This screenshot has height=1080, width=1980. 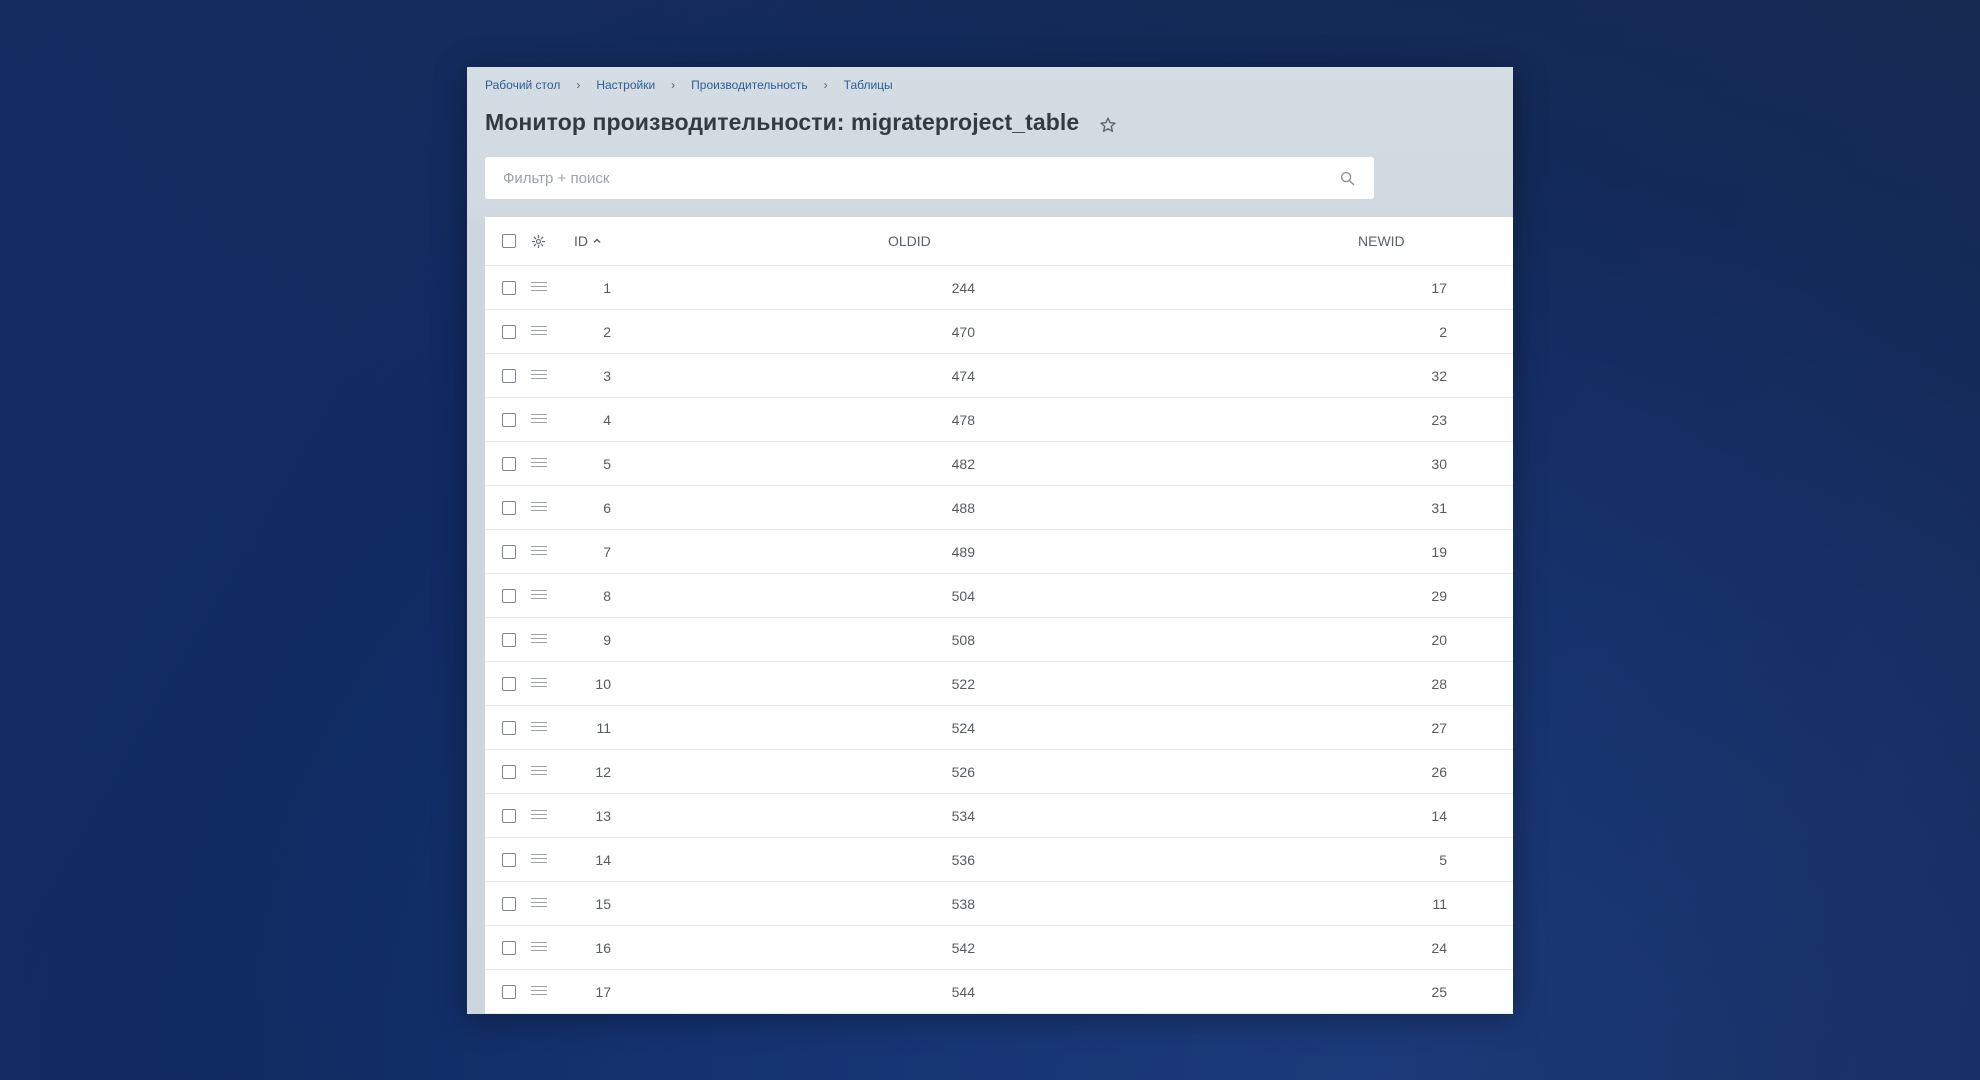 I want to click on table-row: 2 470 2, so click(x=999, y=332).